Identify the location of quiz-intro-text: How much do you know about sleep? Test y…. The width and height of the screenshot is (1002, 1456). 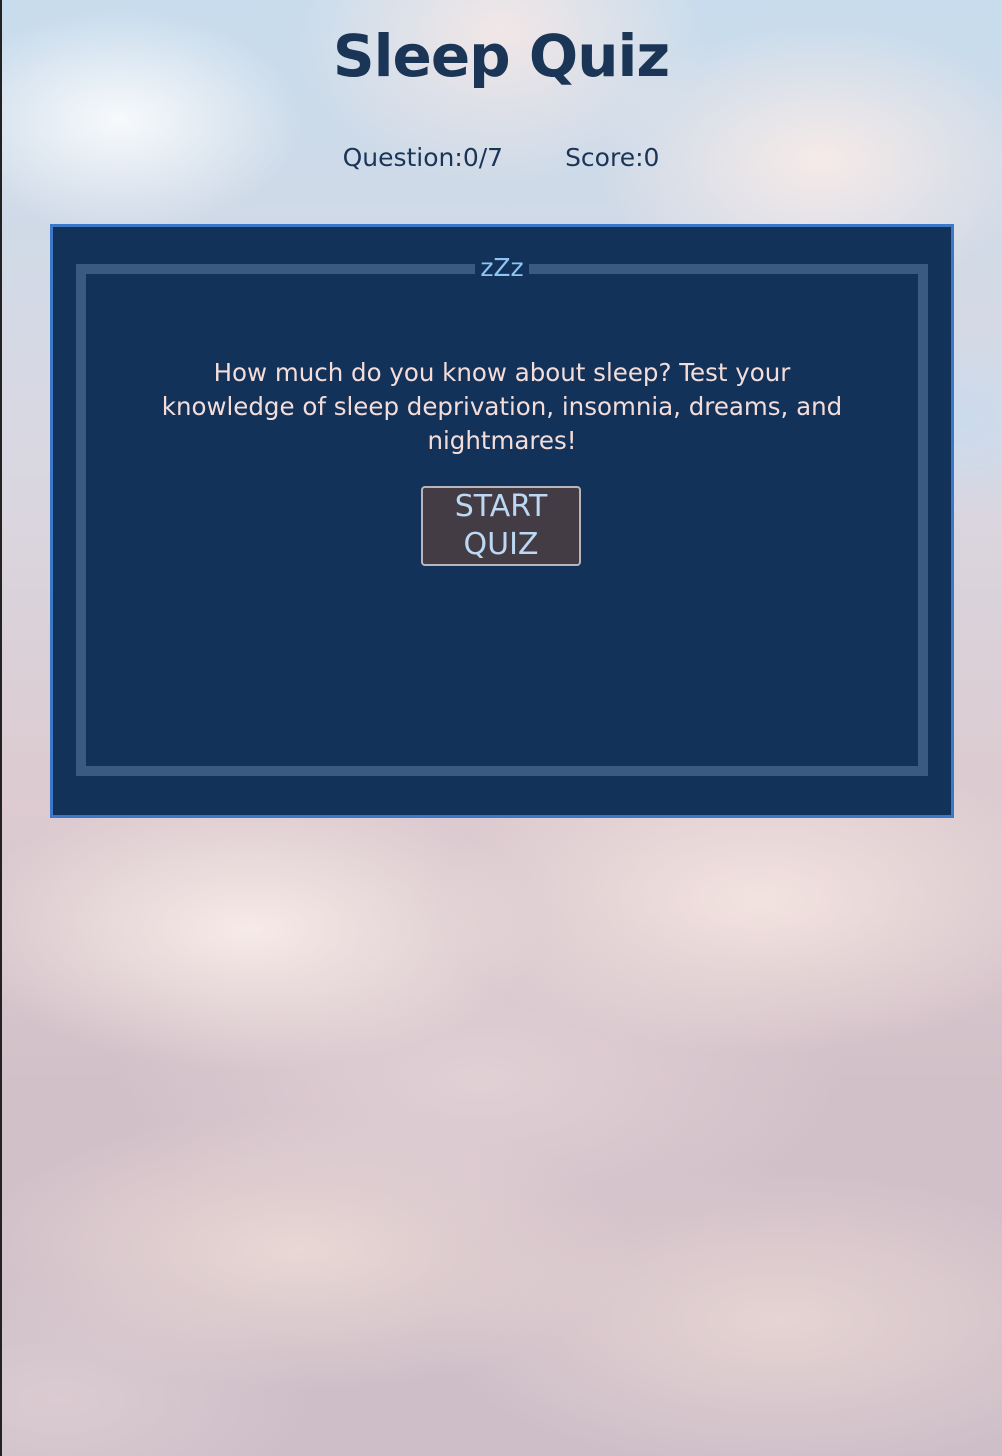
(502, 406).